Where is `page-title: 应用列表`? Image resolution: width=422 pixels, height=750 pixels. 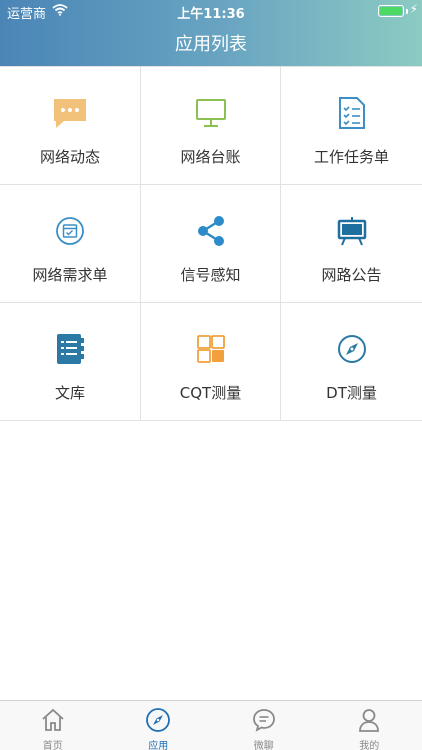
page-title: 应用列表 is located at coordinates (211, 44).